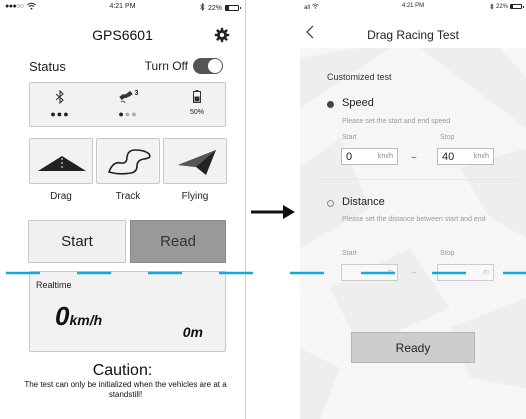 The image size is (526, 419). Describe the element at coordinates (60, 114) in the screenshot. I see `bluetooth-signal-dots: ●●●` at that location.